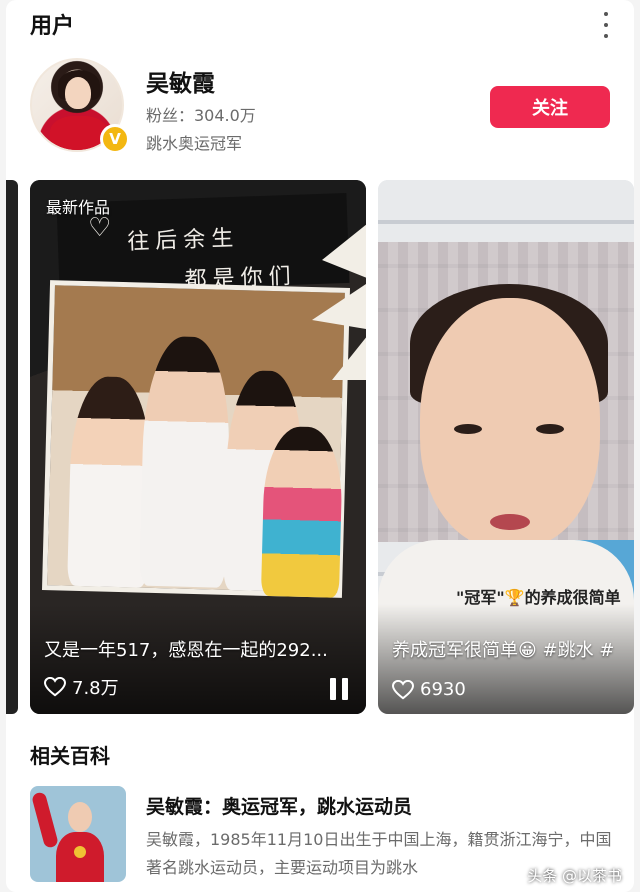 The height and width of the screenshot is (892, 640). I want to click on watermark: 头条 @以茶书, so click(574, 876).